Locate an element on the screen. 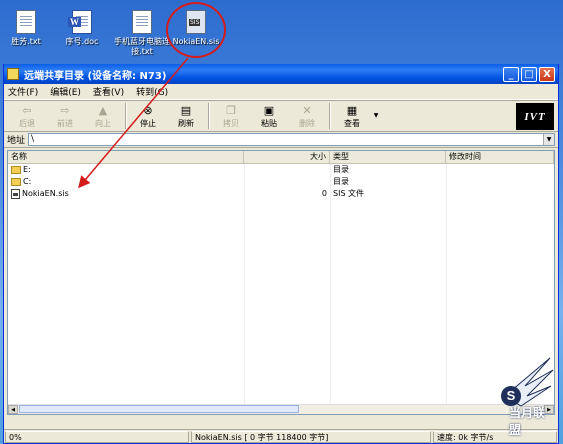  stop-button: ⊗ 停止 is located at coordinates (148, 116).